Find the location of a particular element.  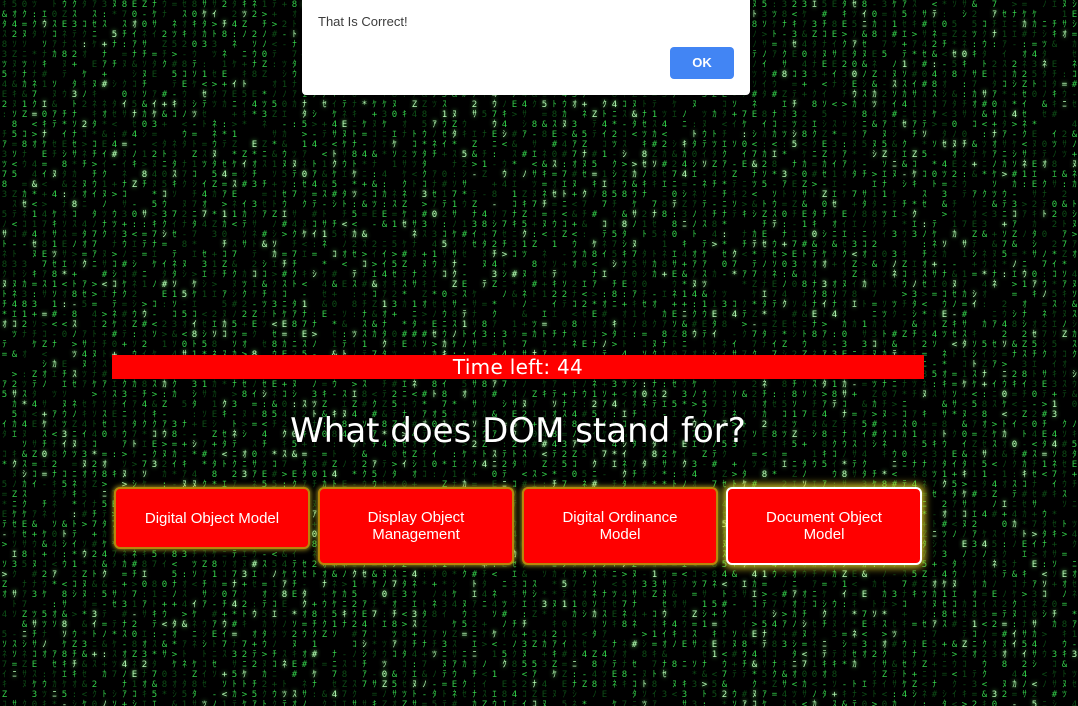

answer-button-4: Document Object Model is located at coordinates (824, 526).